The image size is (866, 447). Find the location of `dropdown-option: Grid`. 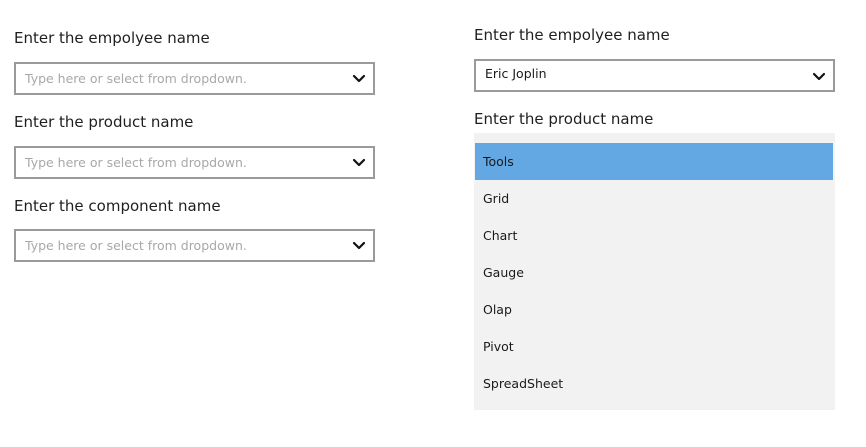

dropdown-option: Grid is located at coordinates (654, 198).